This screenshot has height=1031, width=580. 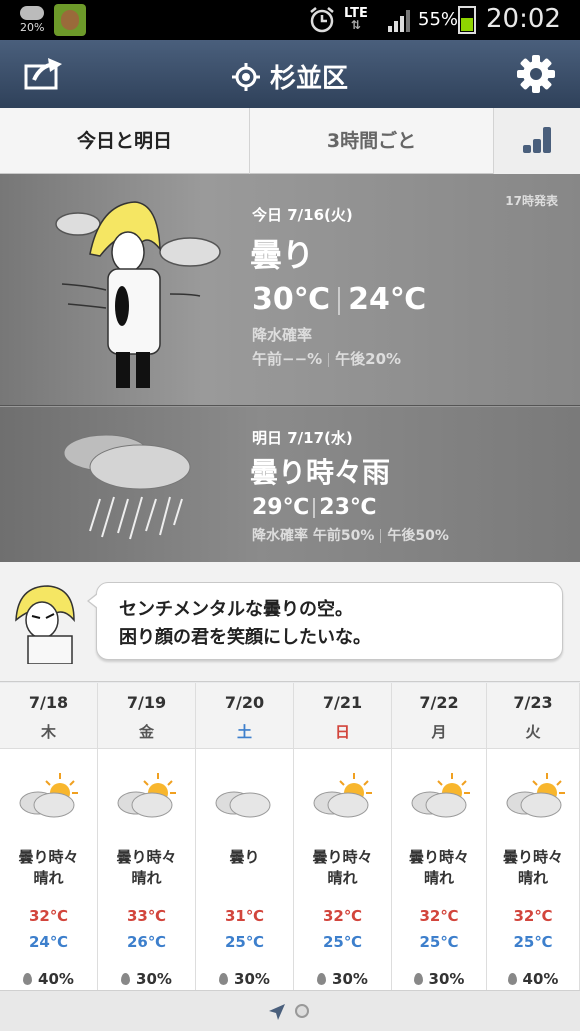 I want to click on forecast-day-header: 7/19 金, so click(x=146, y=716).